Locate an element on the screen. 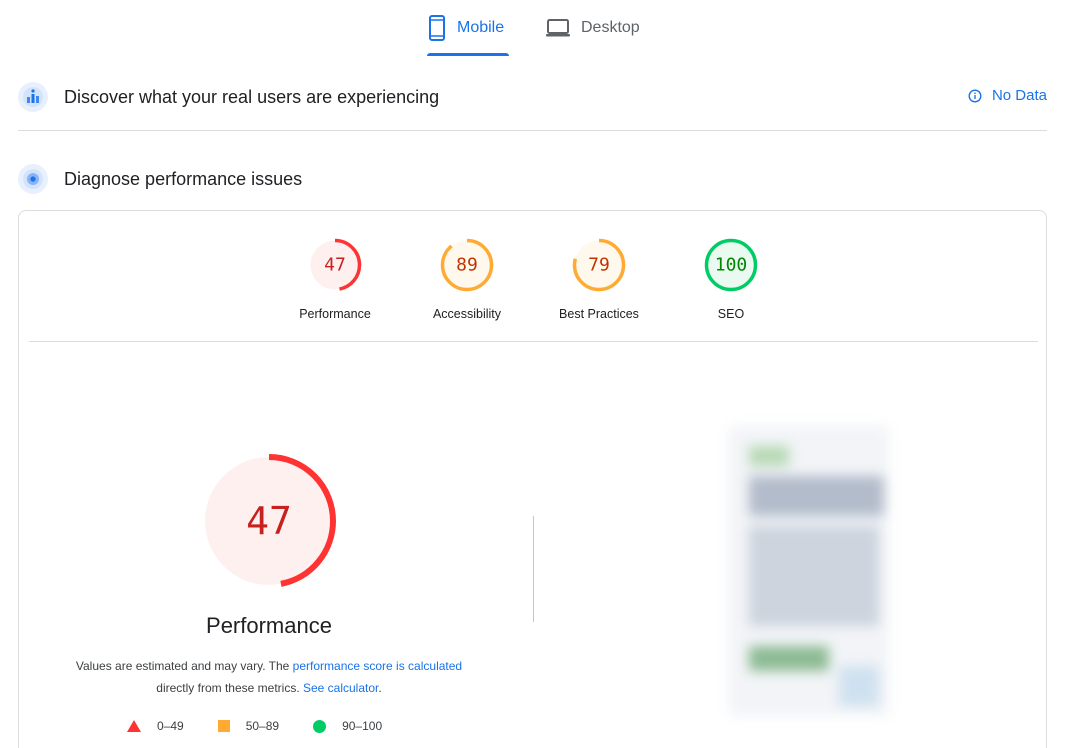  gauge-3-ring: 100 is located at coordinates (731, 265).